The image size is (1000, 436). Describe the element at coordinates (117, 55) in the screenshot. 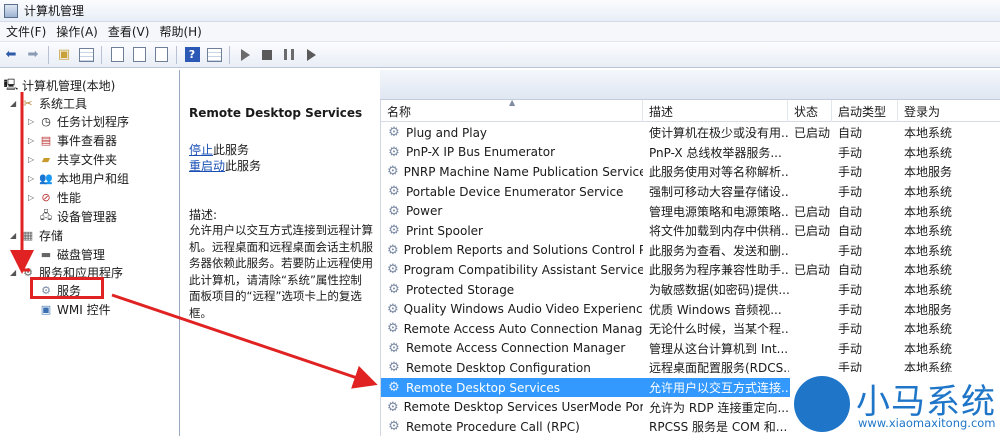

I see `properties-icon` at that location.